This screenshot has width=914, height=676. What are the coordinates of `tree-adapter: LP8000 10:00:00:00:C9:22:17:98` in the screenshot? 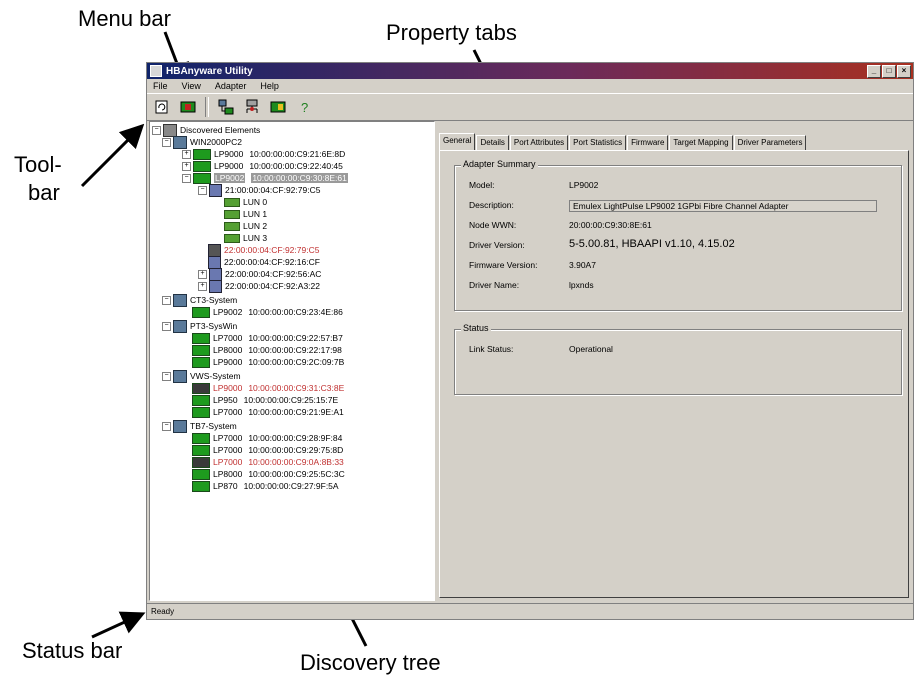 It's located at (267, 350).